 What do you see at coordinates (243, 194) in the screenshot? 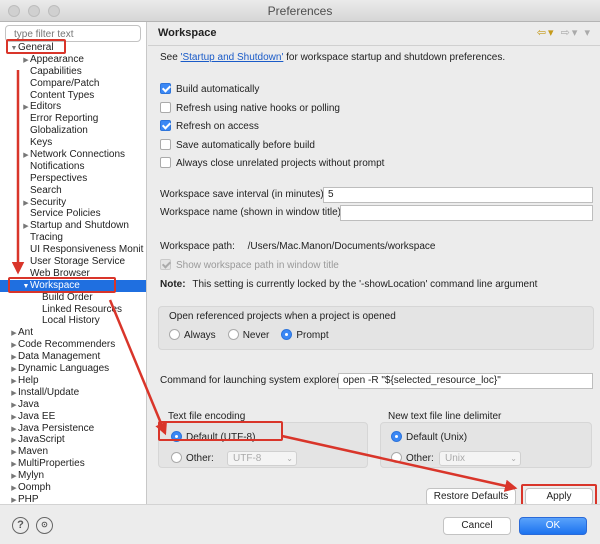
I see `save-interval-label: Workspace save interval (in minutes):` at bounding box center [243, 194].